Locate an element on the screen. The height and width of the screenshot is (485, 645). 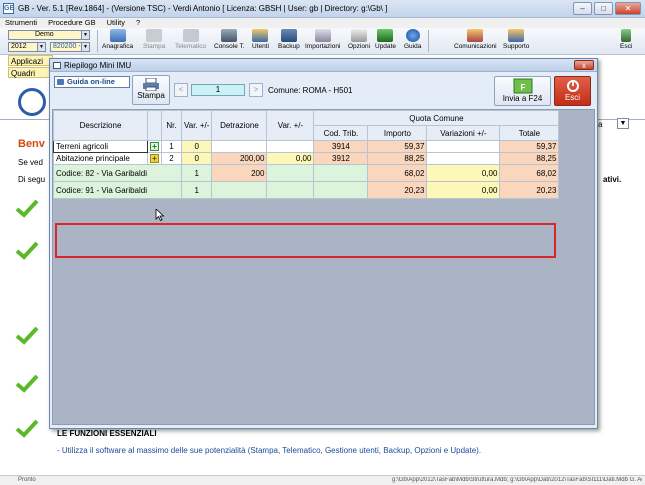
cell-imp: 20,23 is located at coordinates (397, 190).